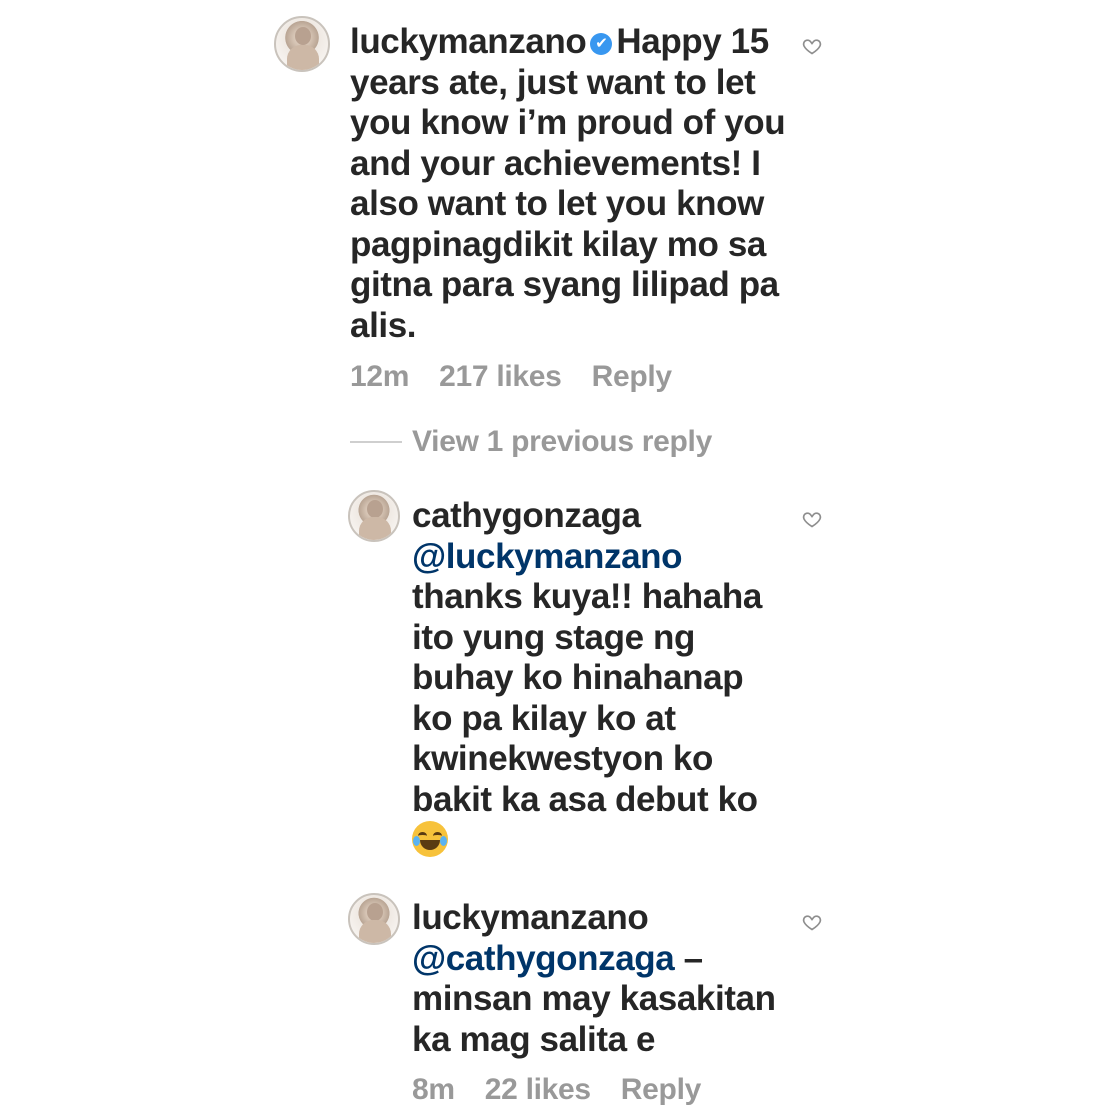 The width and height of the screenshot is (1120, 1120). I want to click on reply-cathygonzaga-line-2: buhay ko hinahanap, so click(578, 677).